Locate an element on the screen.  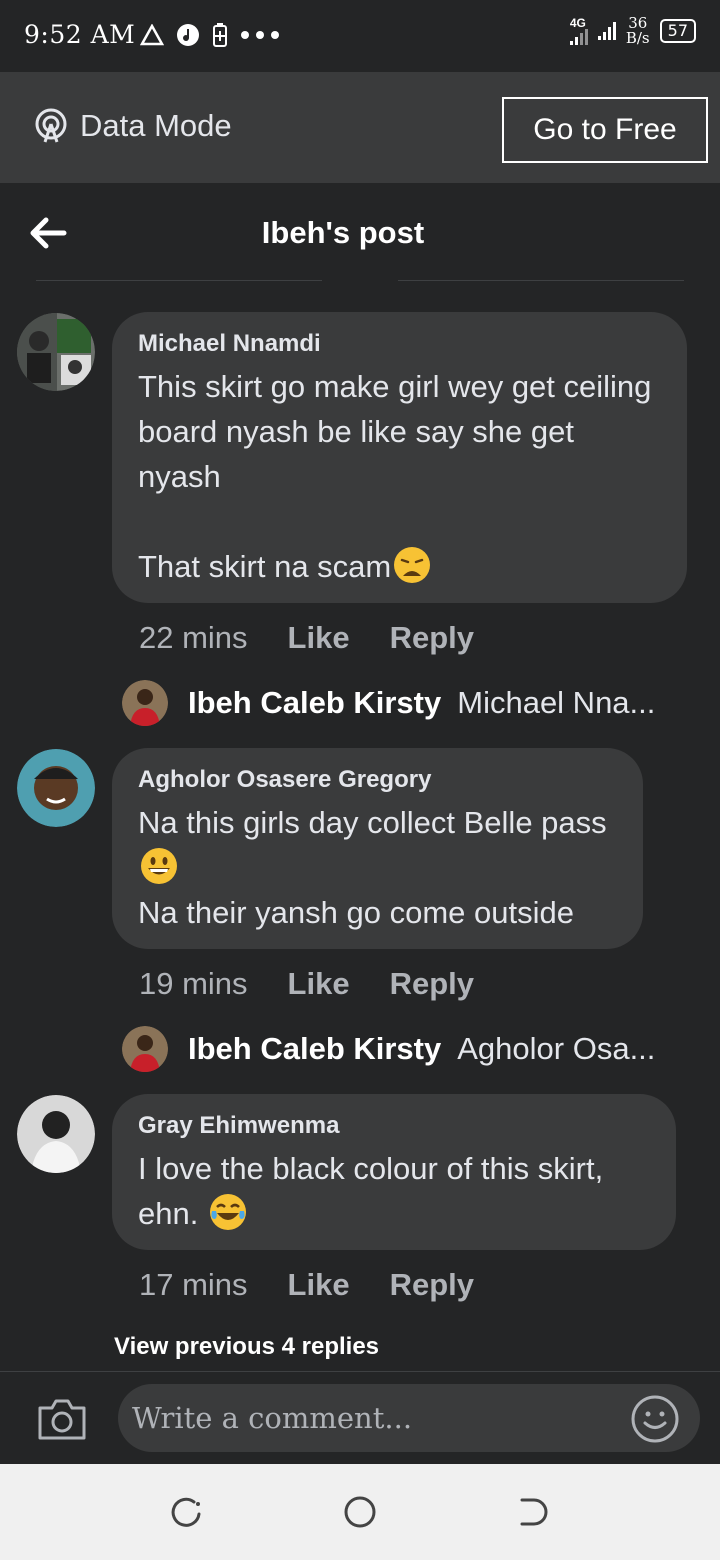
camera-icon is located at coordinates (62, 1419).